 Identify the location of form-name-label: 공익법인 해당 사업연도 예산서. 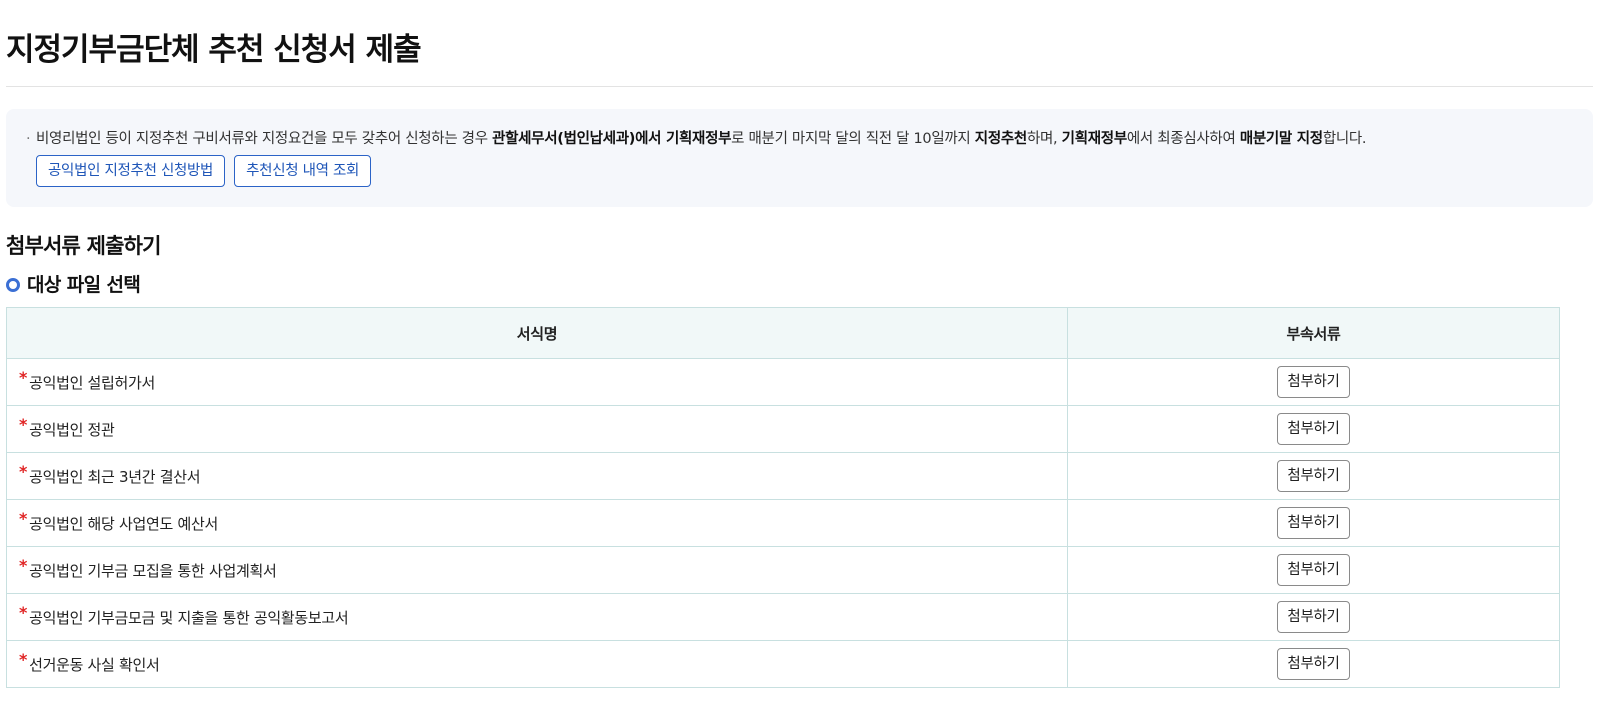
(123, 523).